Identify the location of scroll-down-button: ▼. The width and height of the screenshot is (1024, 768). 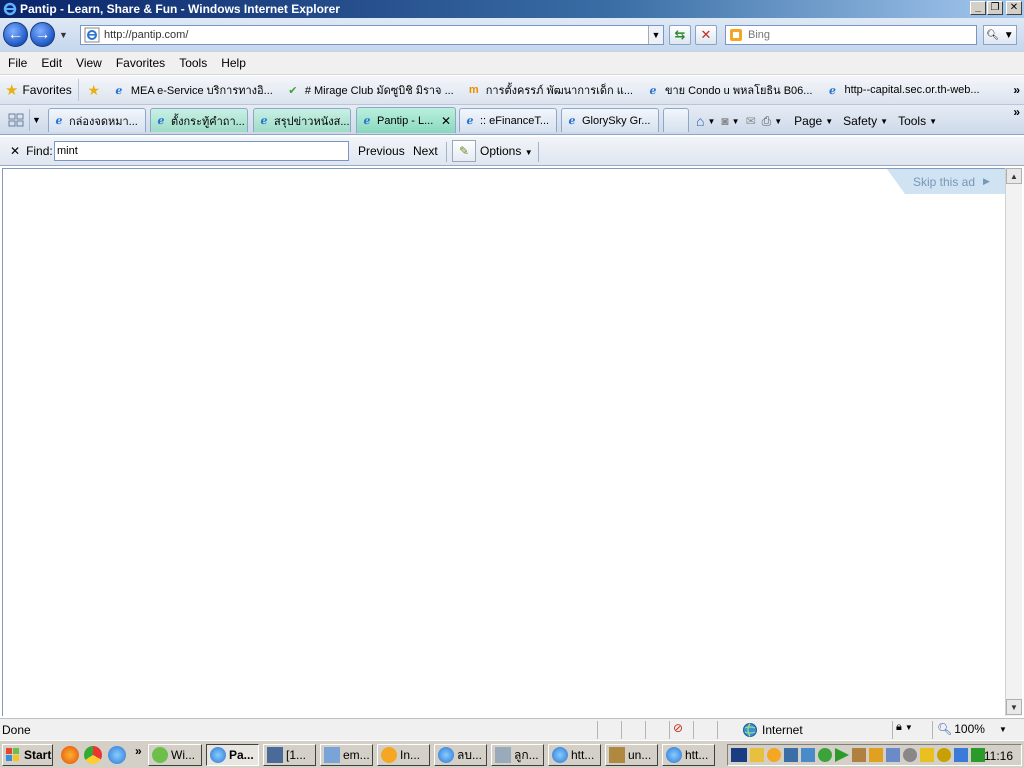
(1014, 707).